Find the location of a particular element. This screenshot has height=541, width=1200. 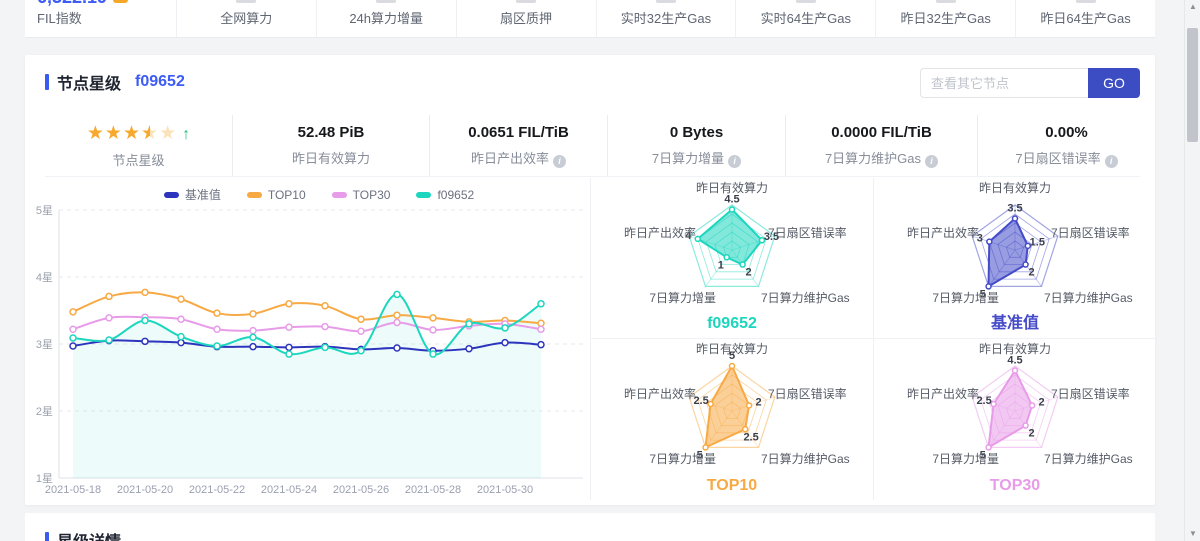

x-axis-label: 2021-05-22 is located at coordinates (217, 490).